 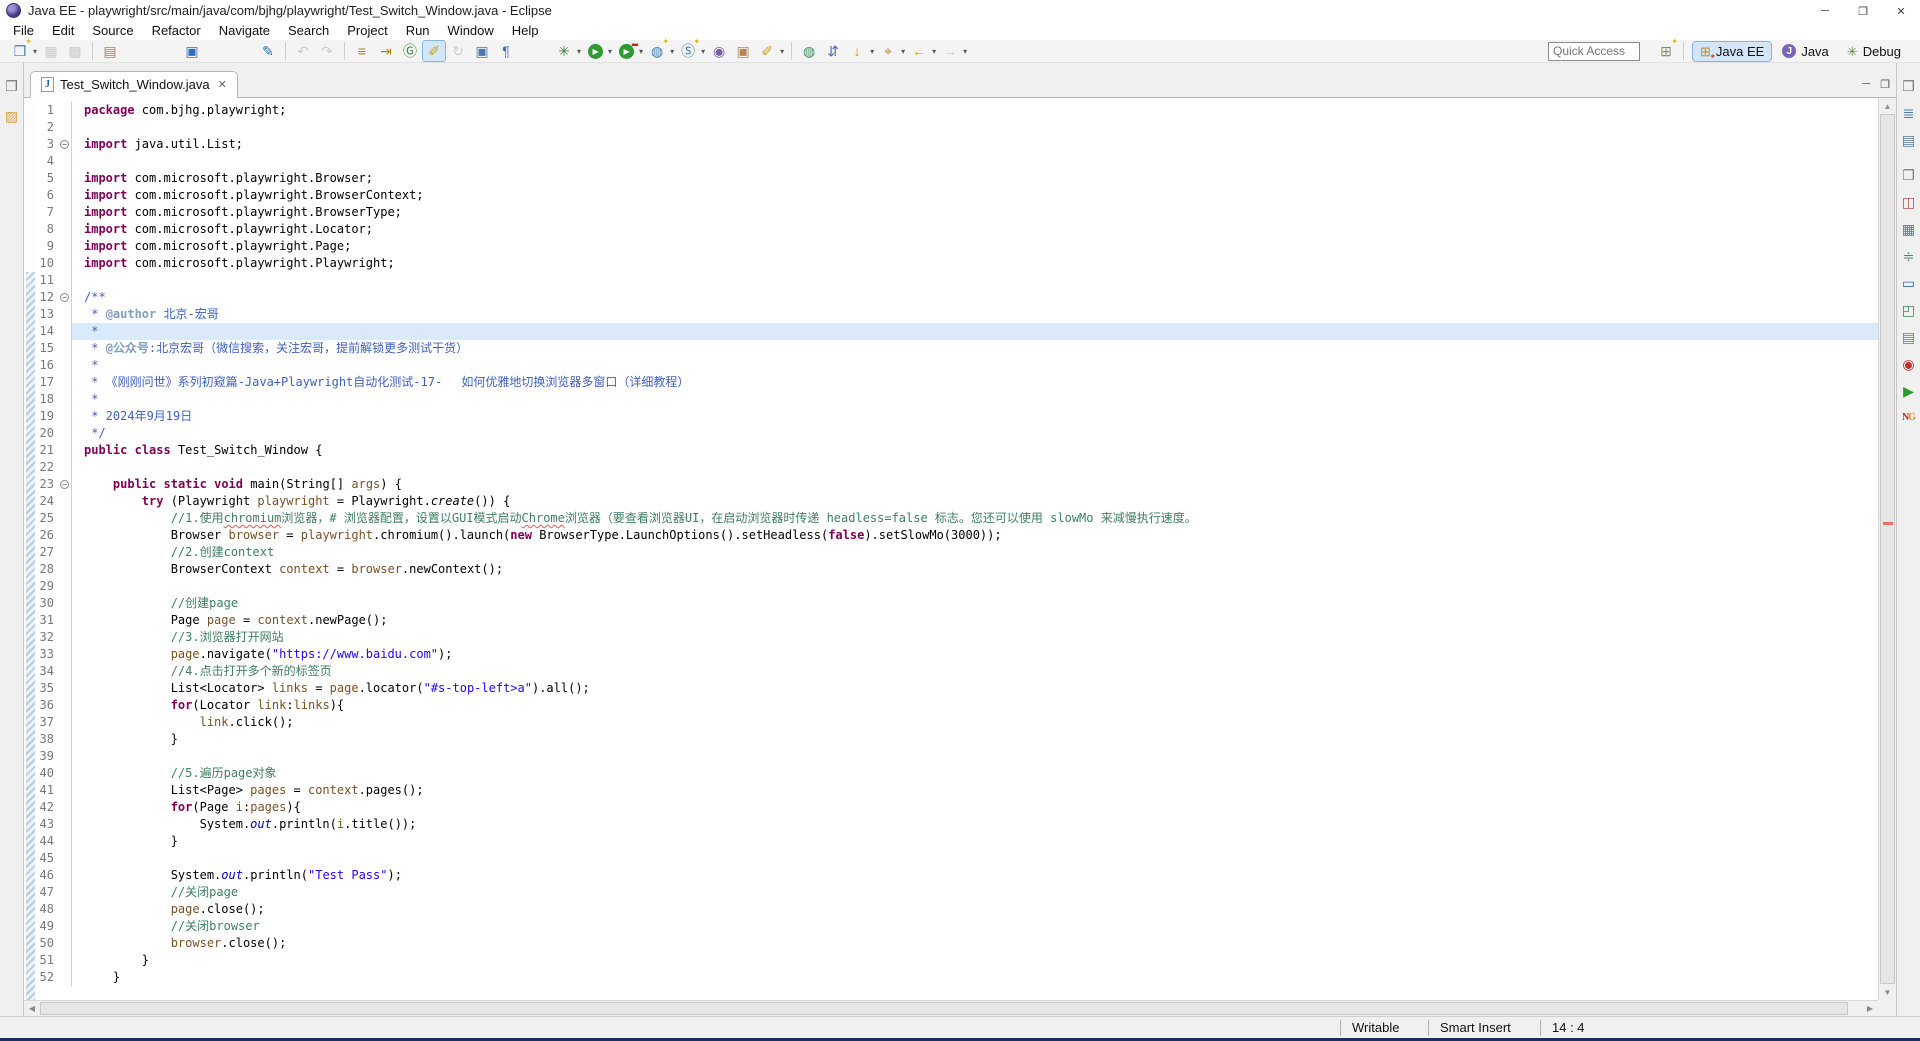 I want to click on web-service-button-dropdown-icon: ▾, so click(x=703, y=51).